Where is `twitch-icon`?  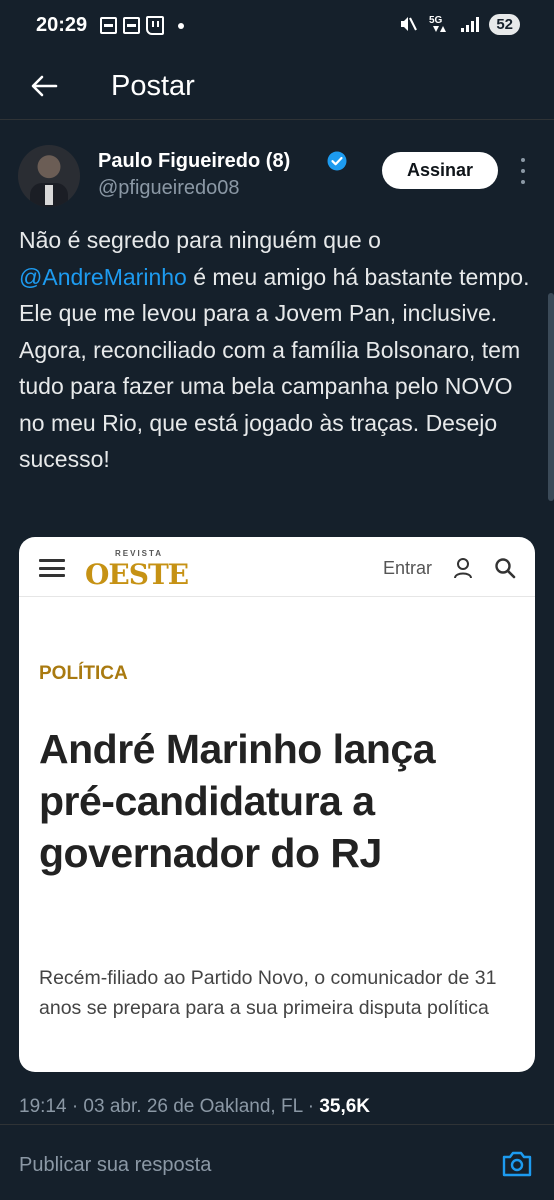 twitch-icon is located at coordinates (155, 25).